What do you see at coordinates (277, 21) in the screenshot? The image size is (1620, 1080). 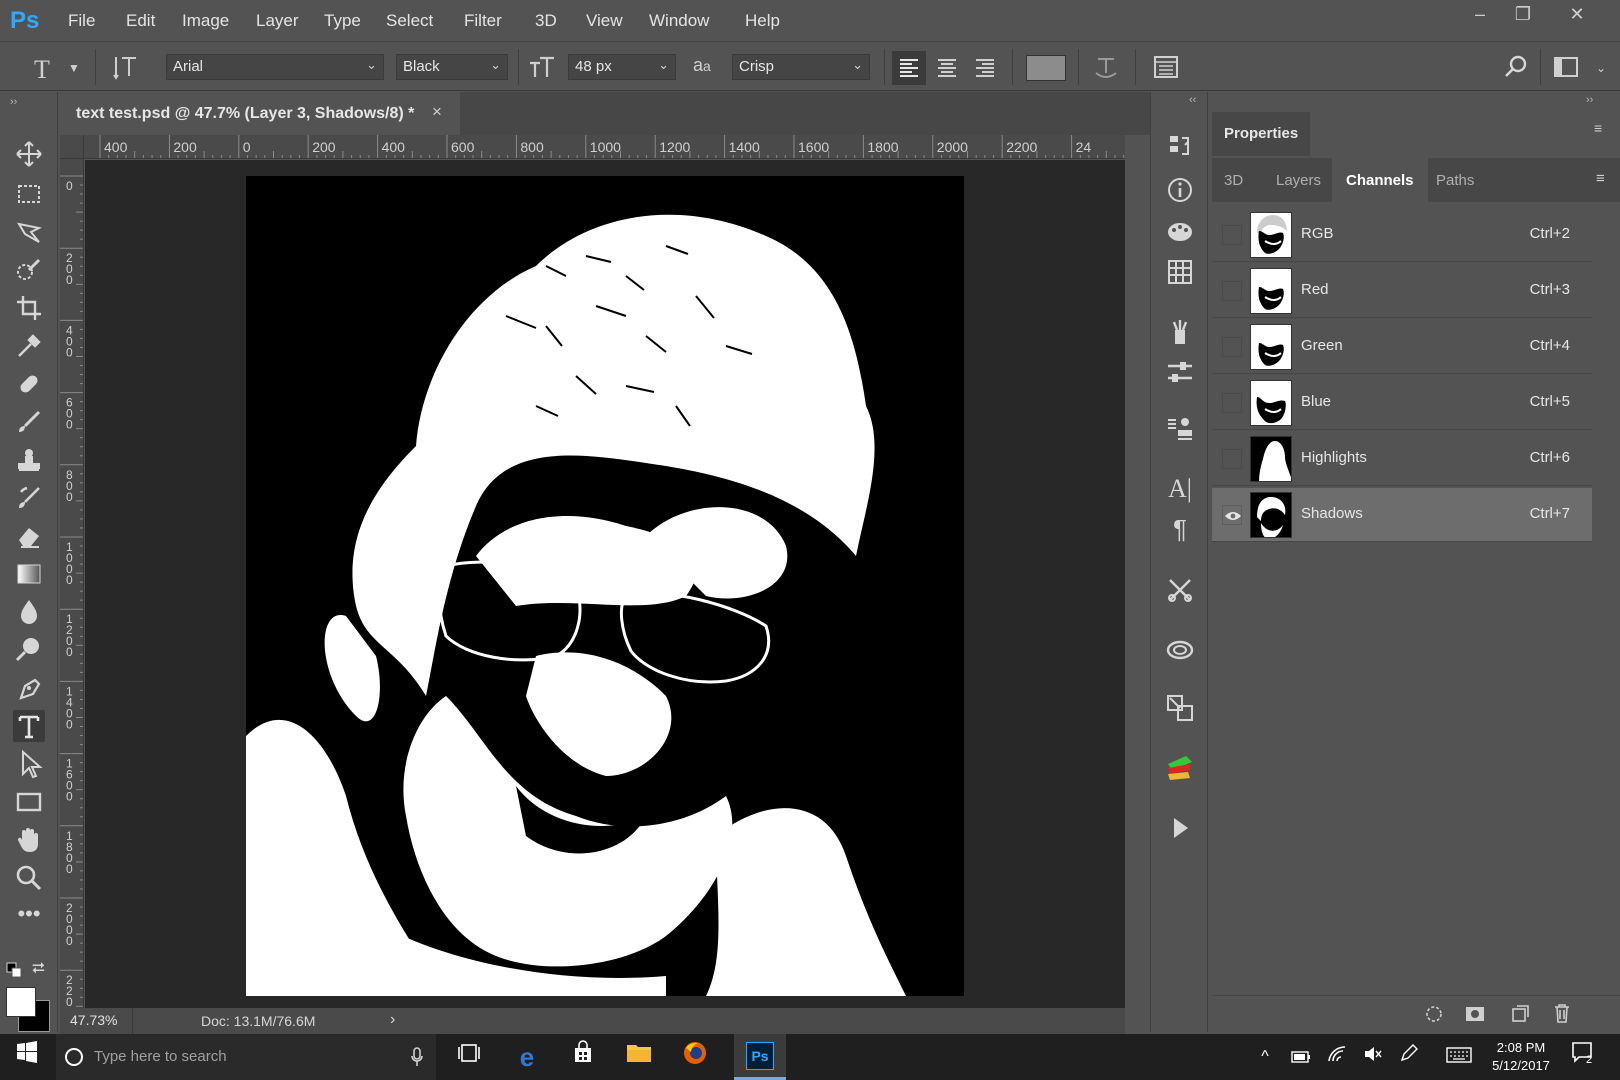 I see `menu-layer: Layer` at bounding box center [277, 21].